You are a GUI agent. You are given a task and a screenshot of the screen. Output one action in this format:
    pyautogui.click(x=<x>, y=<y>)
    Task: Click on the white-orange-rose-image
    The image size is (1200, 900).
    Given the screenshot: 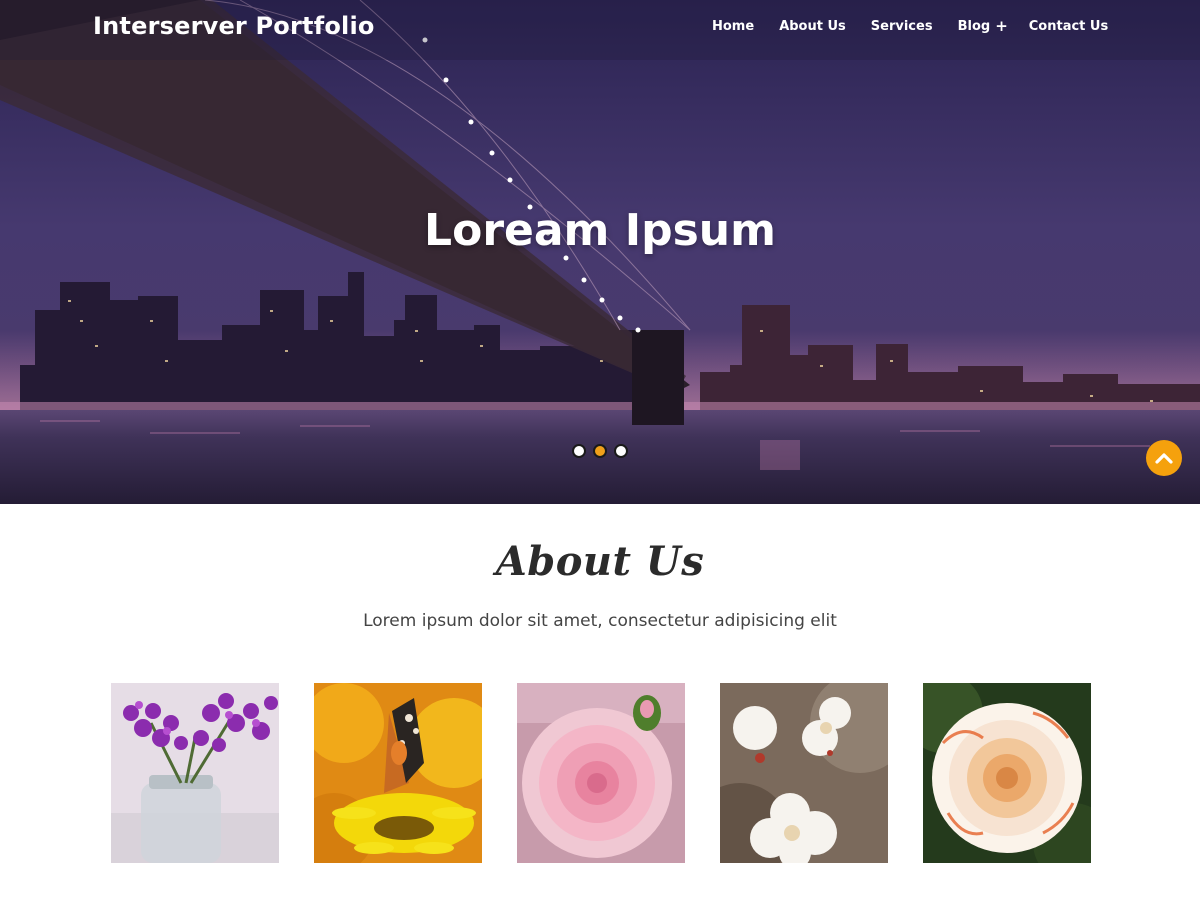 What is the action you would take?
    pyautogui.click(x=1007, y=773)
    